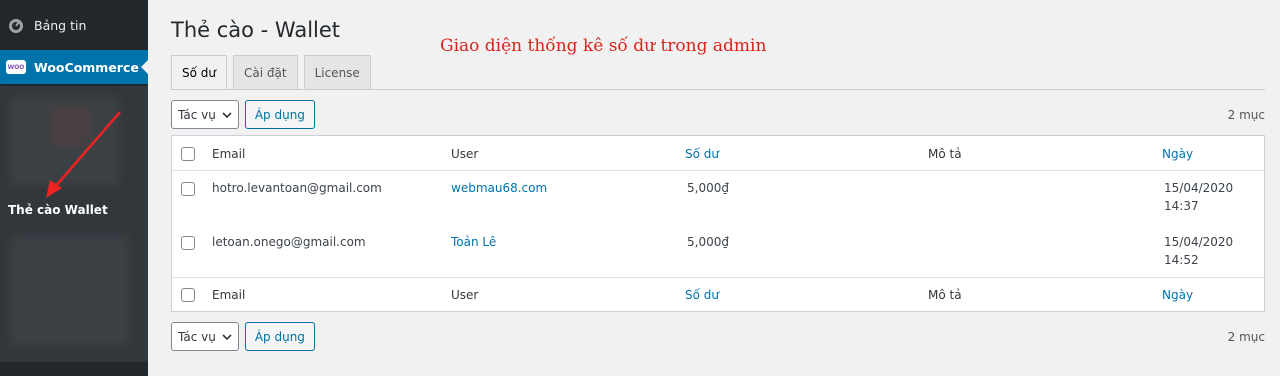 The image size is (1280, 376). What do you see at coordinates (499, 188) in the screenshot?
I see `user-link: webmau68.com` at bounding box center [499, 188].